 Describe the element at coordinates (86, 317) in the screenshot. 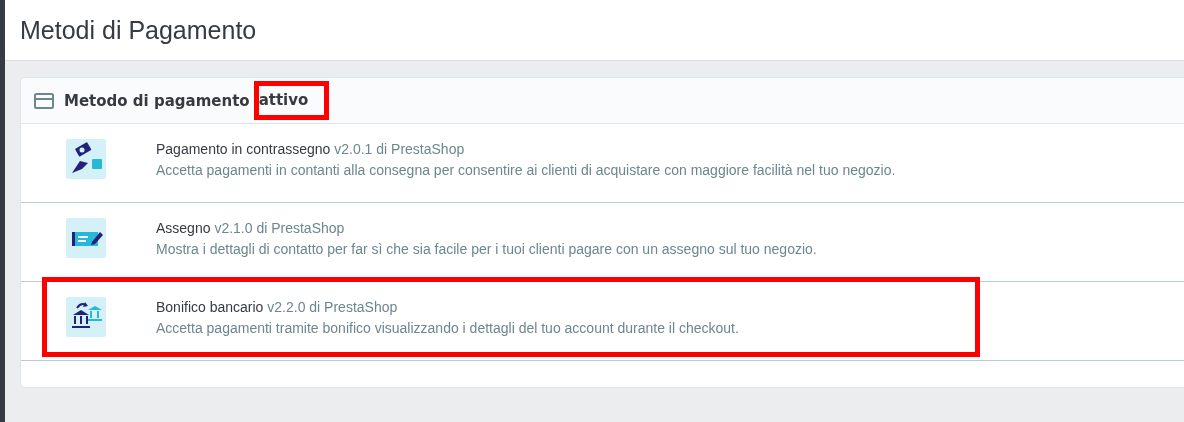

I see `bank-transfer-icon` at that location.